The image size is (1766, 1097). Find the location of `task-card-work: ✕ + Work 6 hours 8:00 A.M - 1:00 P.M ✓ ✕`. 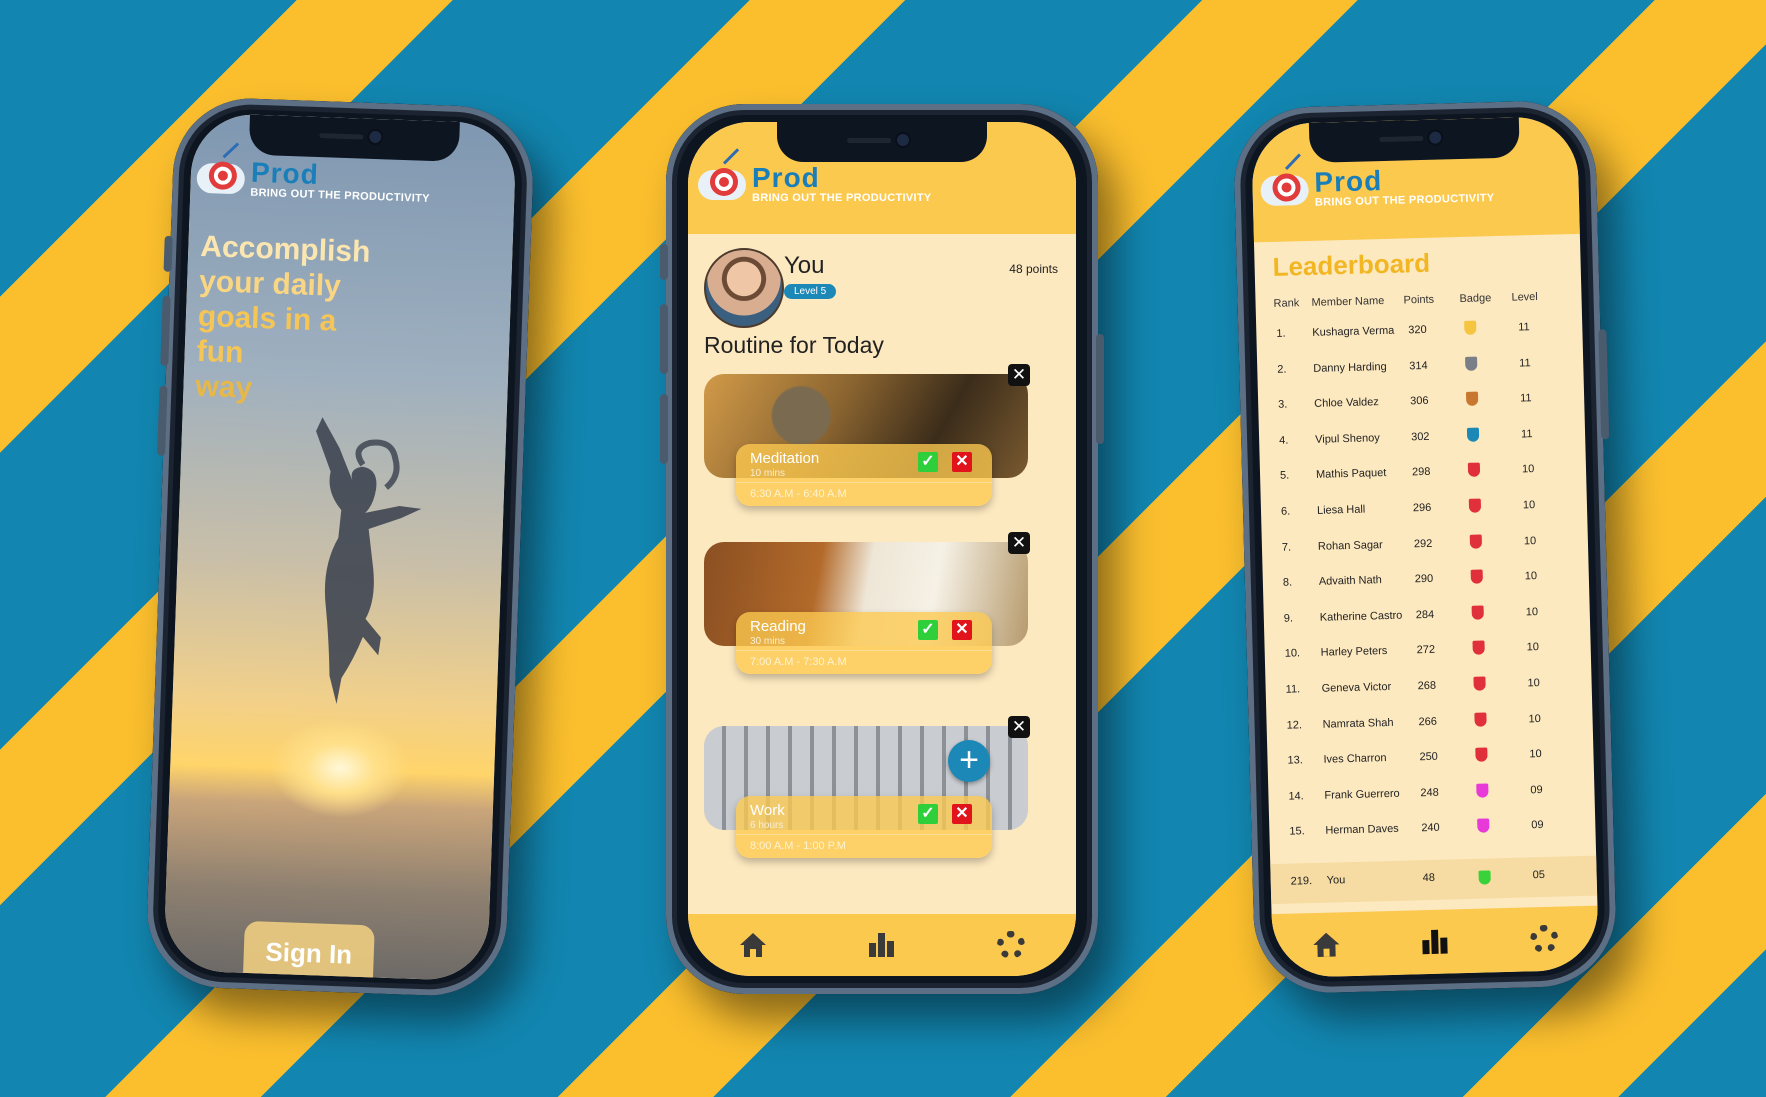

task-card-work: ✕ + Work 6 hours 8:00 A.M - 1:00 P.M ✓ ✕ is located at coordinates (867, 787).